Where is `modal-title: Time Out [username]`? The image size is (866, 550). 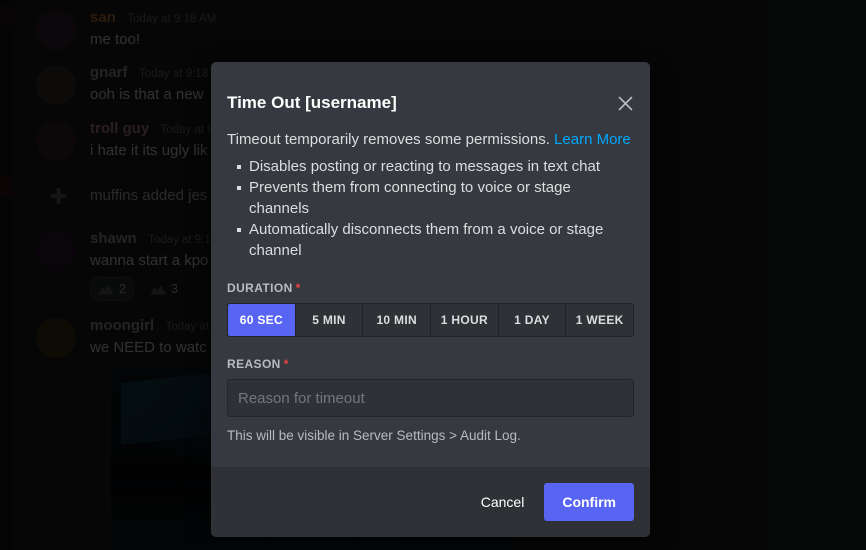
modal-title: Time Out [username] is located at coordinates (312, 102).